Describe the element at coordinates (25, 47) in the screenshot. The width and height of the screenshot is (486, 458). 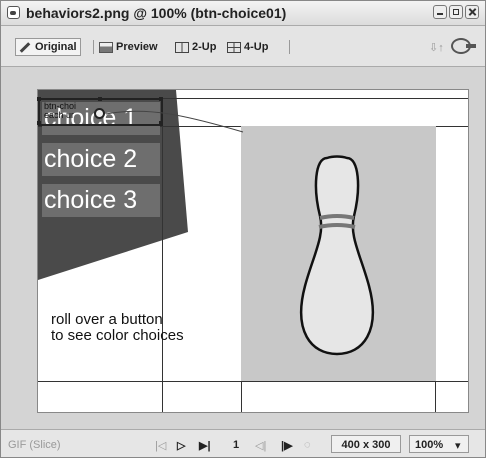
I see `pencil-icon` at that location.